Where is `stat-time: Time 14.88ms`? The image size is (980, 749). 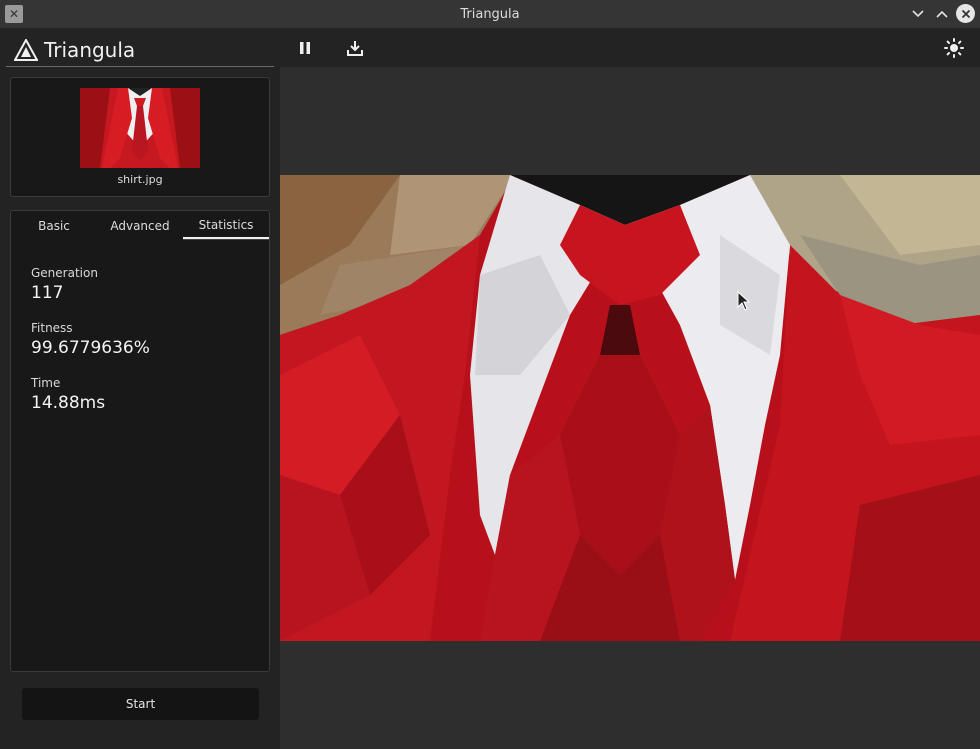
stat-time: Time 14.88ms is located at coordinates (90, 394).